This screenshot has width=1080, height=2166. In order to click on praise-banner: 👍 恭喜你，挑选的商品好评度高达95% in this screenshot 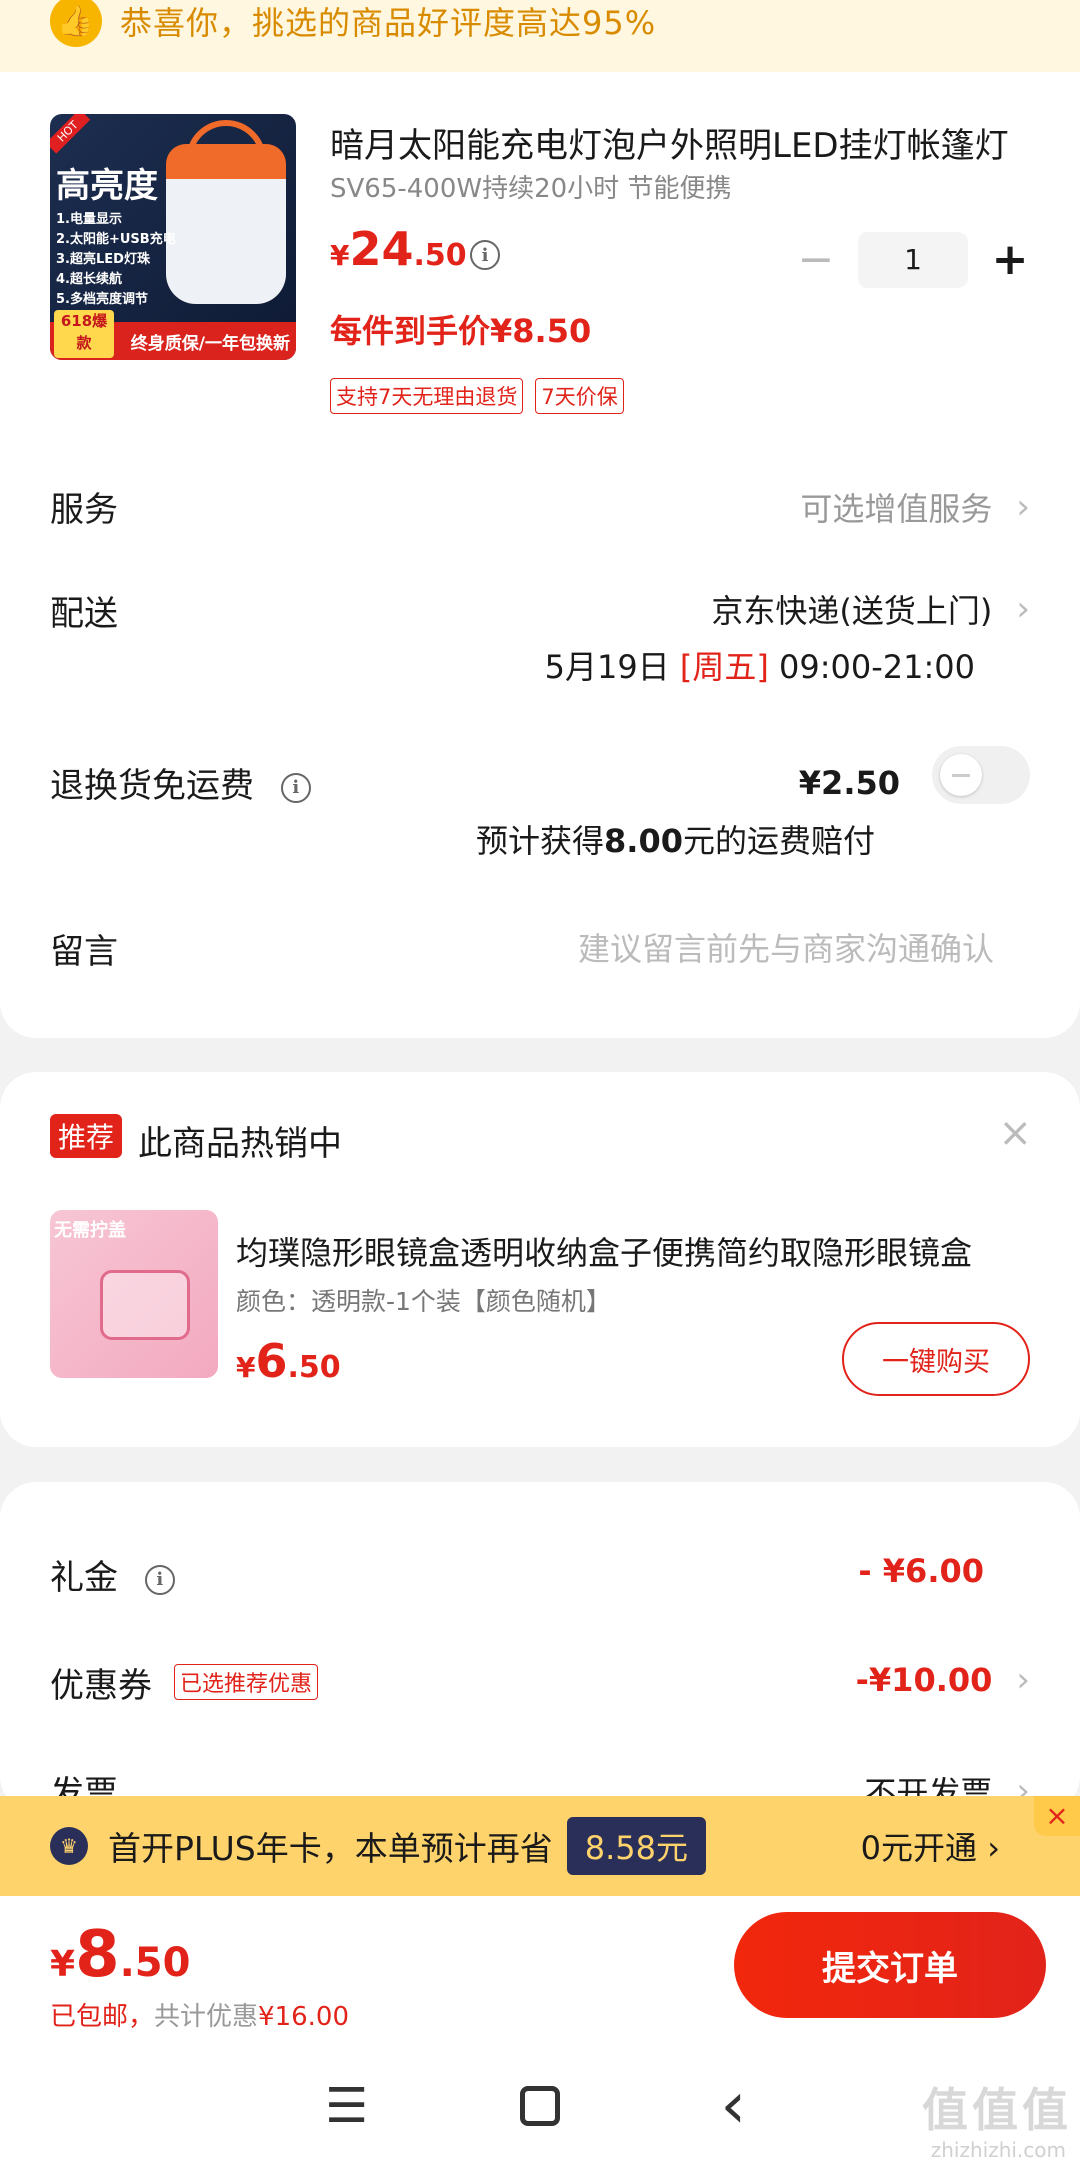, I will do `click(540, 36)`.